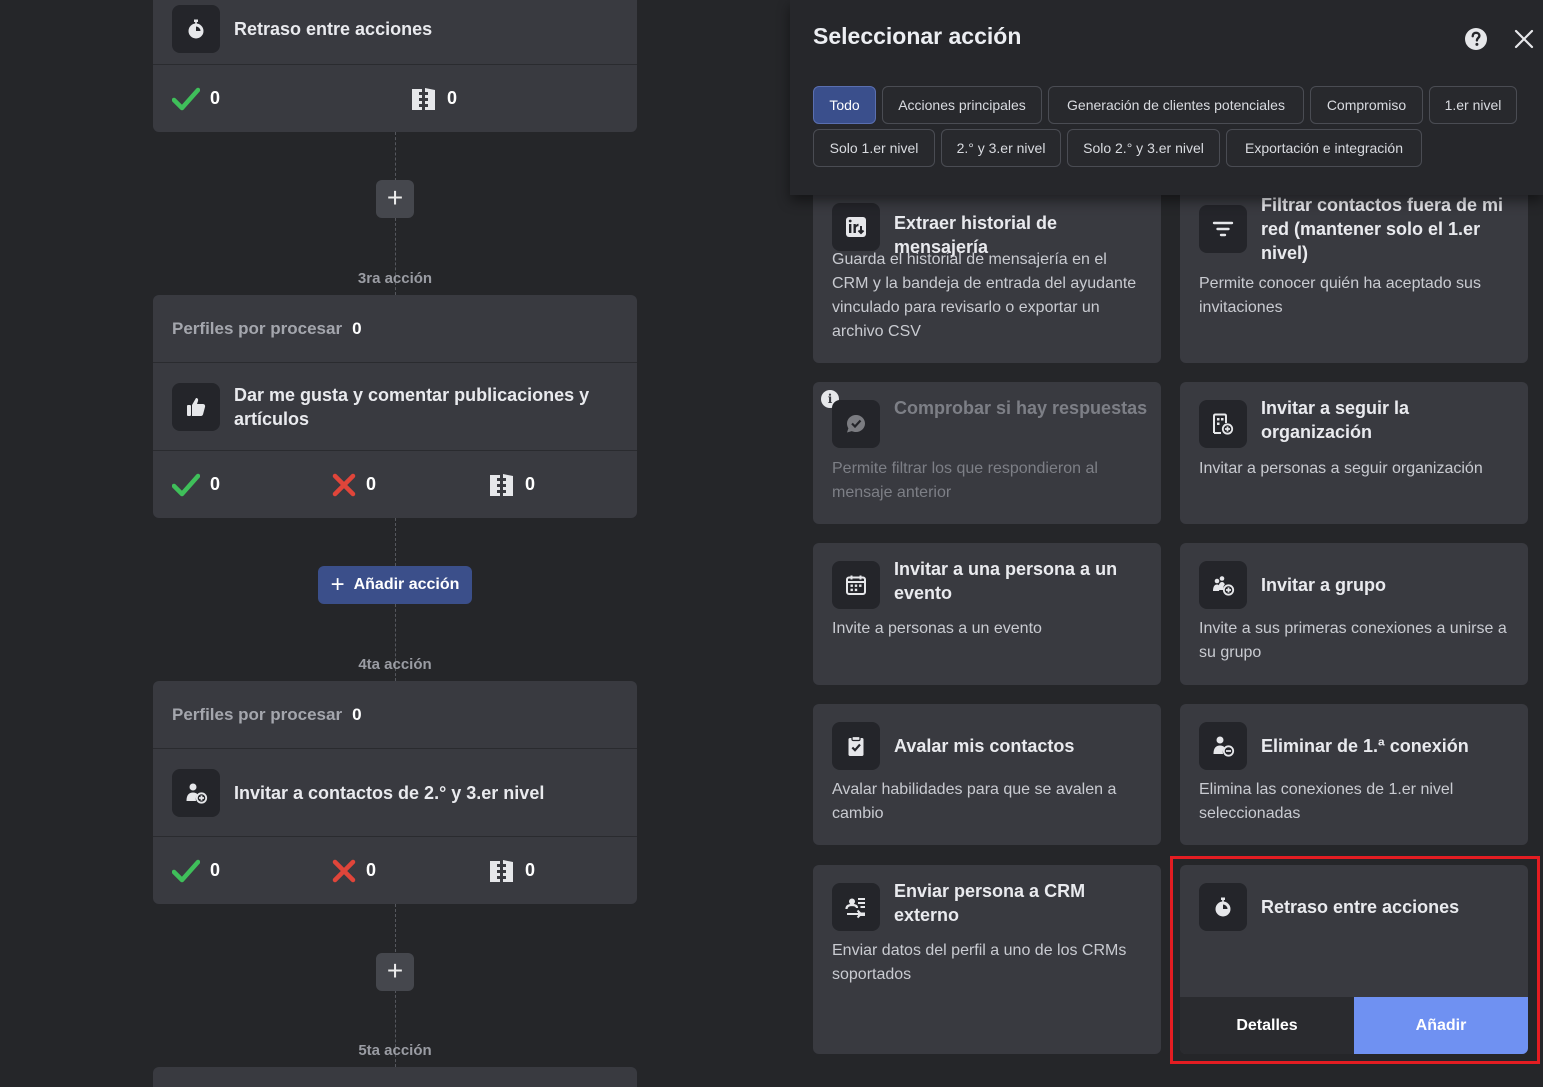  What do you see at coordinates (389, 792) in the screenshot?
I see `action-title: Invitar a contactos de 2.° y 3.er nivel` at bounding box center [389, 792].